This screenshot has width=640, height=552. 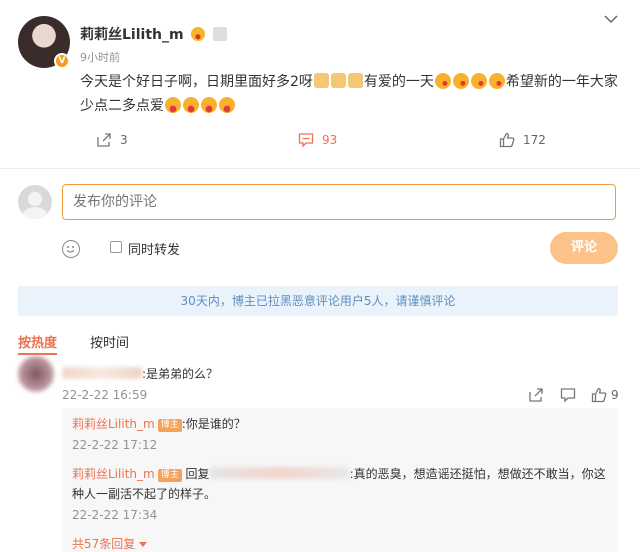 I want to click on submit-comment-button: 评论, so click(x=584, y=248).